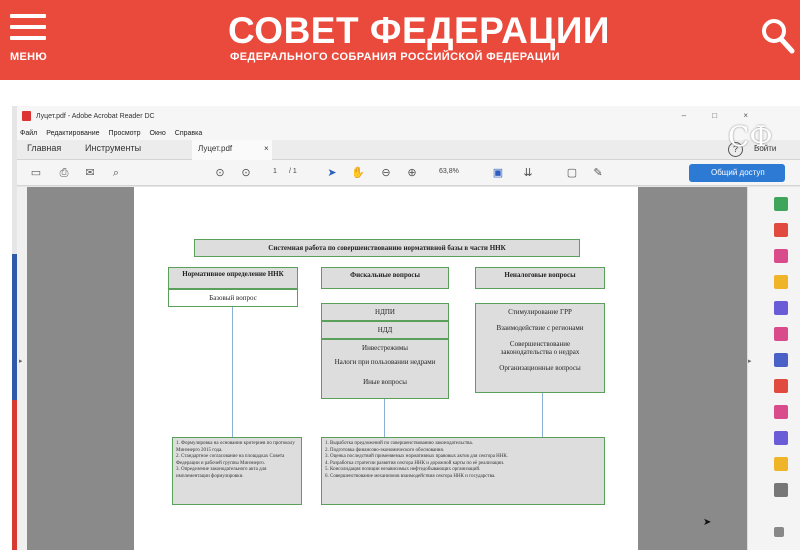 This screenshot has width=800, height=556. What do you see at coordinates (246, 173) in the screenshot?
I see `next-page-icon: ⊙` at bounding box center [246, 173].